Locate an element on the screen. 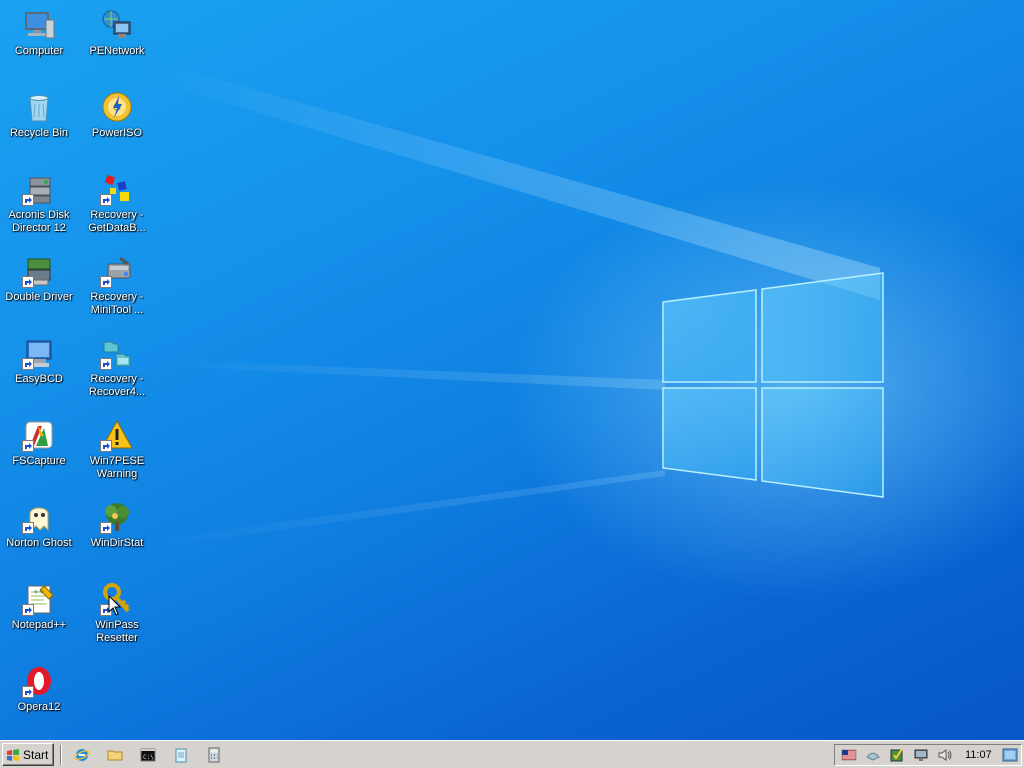 Image resolution: width=1024 pixels, height=768 pixels. desktop-icon-winpass-resetter: WinPass Resetter is located at coordinates (117, 617).